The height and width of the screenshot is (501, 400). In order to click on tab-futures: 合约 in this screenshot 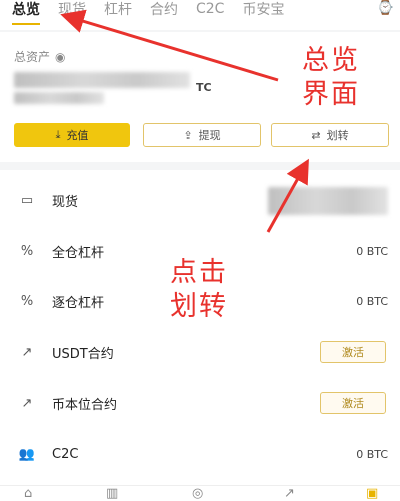, I will do `click(164, 9)`.